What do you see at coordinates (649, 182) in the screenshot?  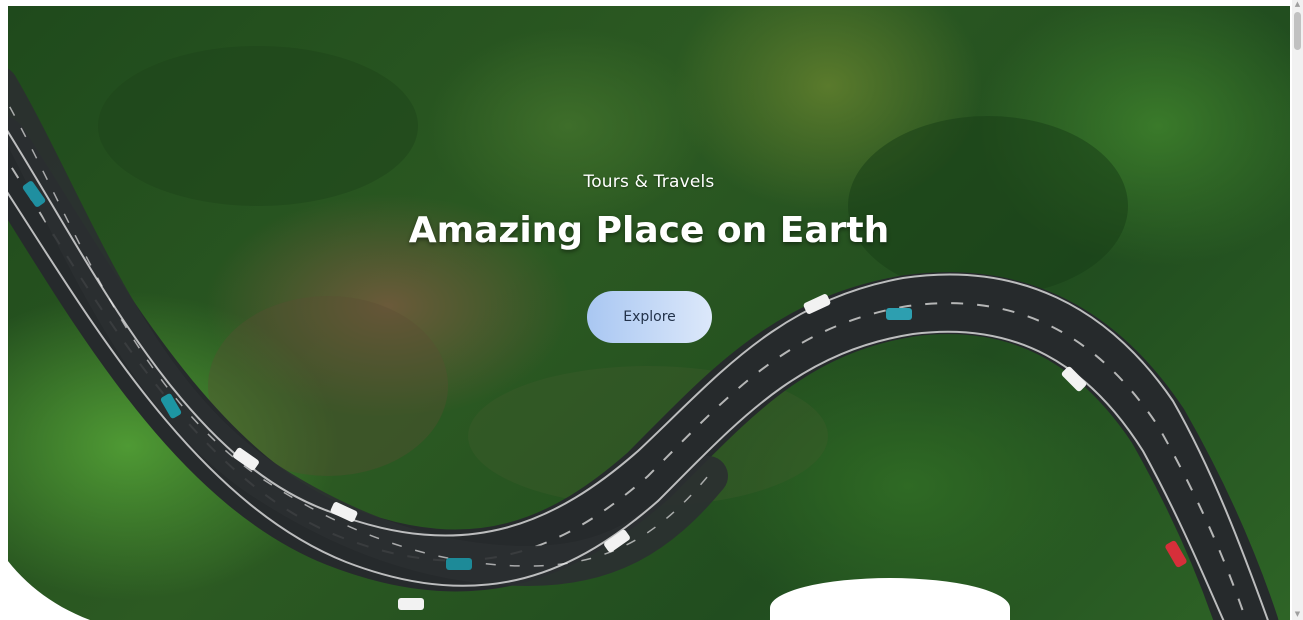 I see `hero-subtitle: Tours & Travels` at bounding box center [649, 182].